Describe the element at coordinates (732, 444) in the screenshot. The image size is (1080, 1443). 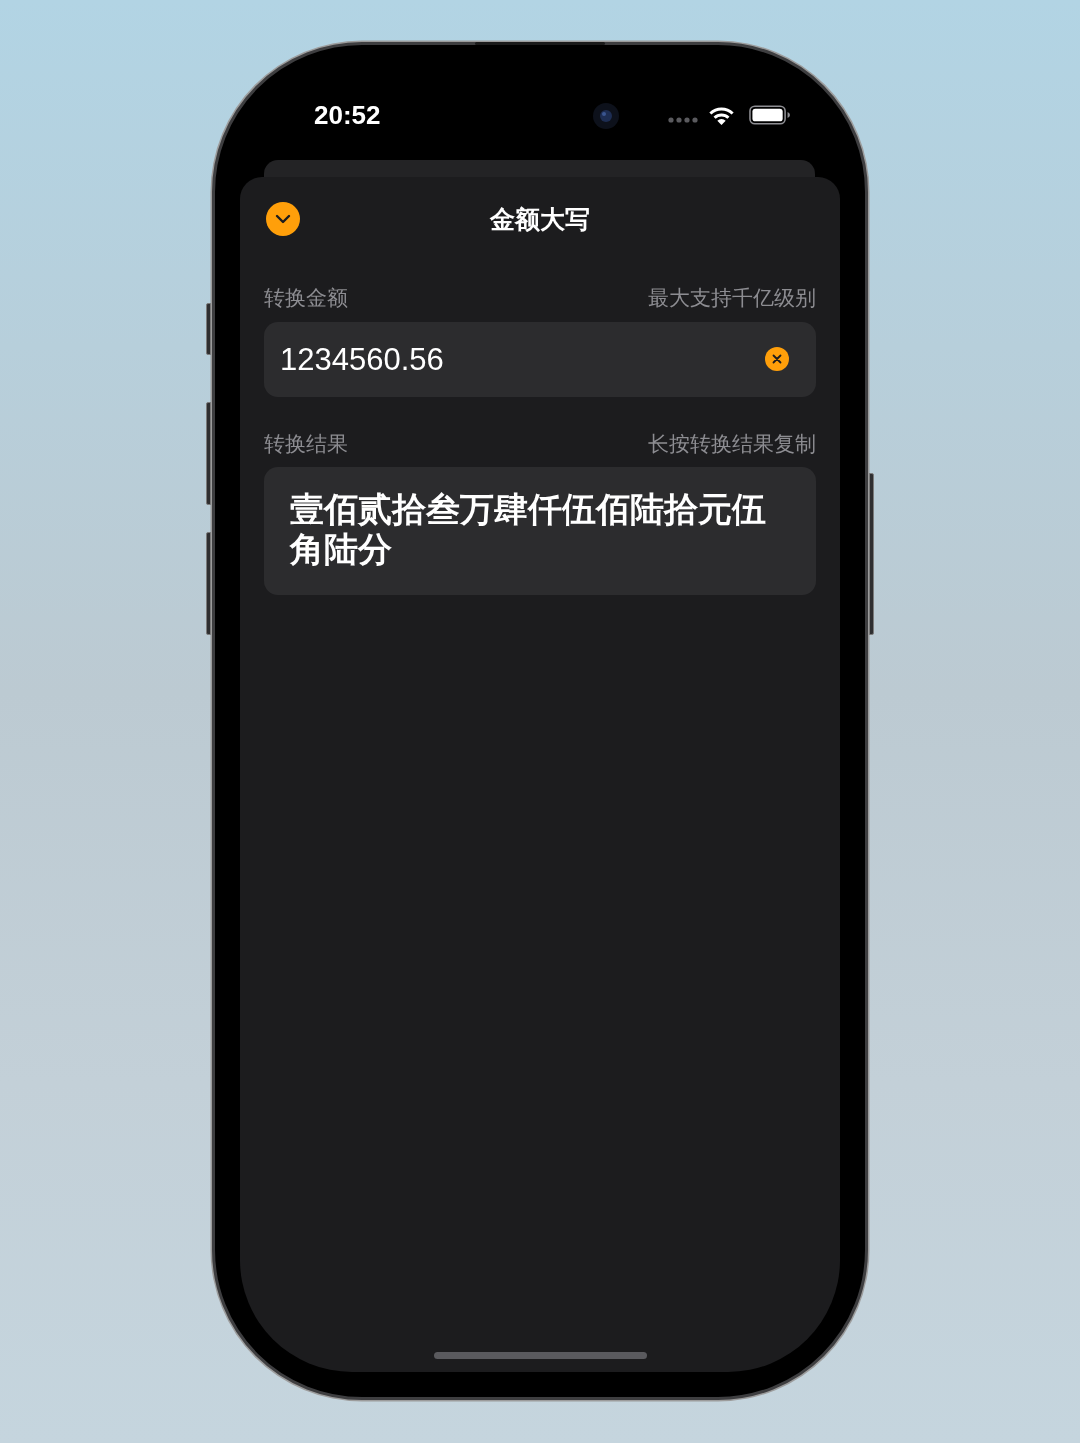
I see `copy-hint: 长按转换结果复制` at that location.